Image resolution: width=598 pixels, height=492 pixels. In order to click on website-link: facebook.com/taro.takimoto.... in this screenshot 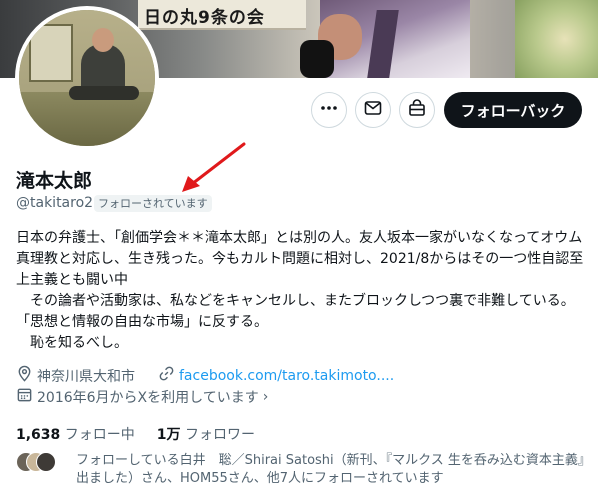, I will do `click(276, 375)`.